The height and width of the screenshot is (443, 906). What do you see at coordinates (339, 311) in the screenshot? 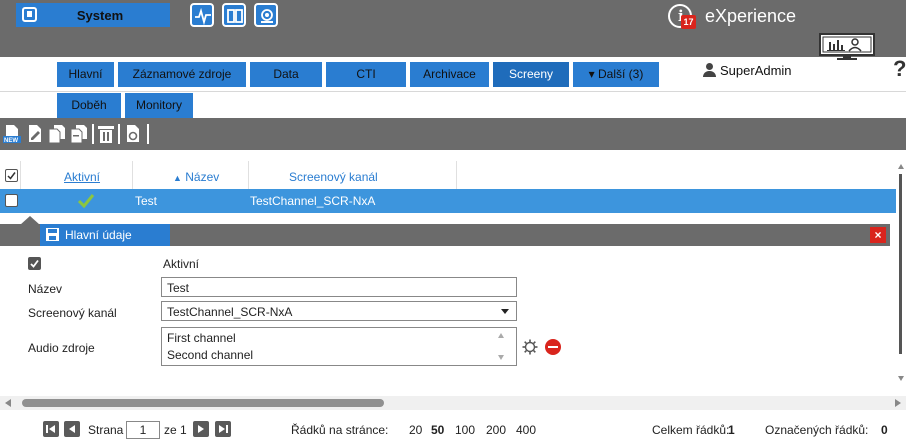
I see `channel-select: TestChannel_SCR-NxA` at bounding box center [339, 311].